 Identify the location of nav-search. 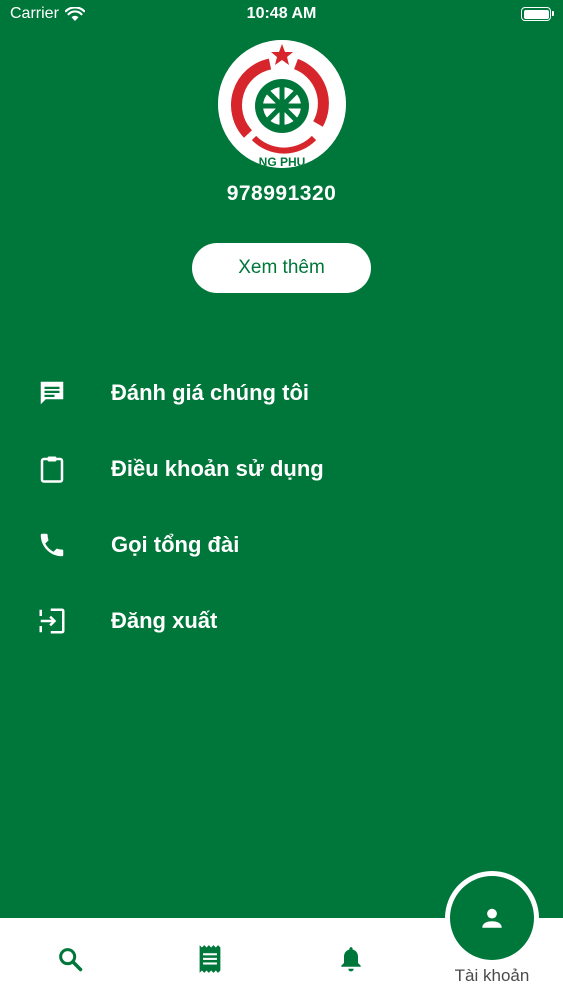
(70, 959).